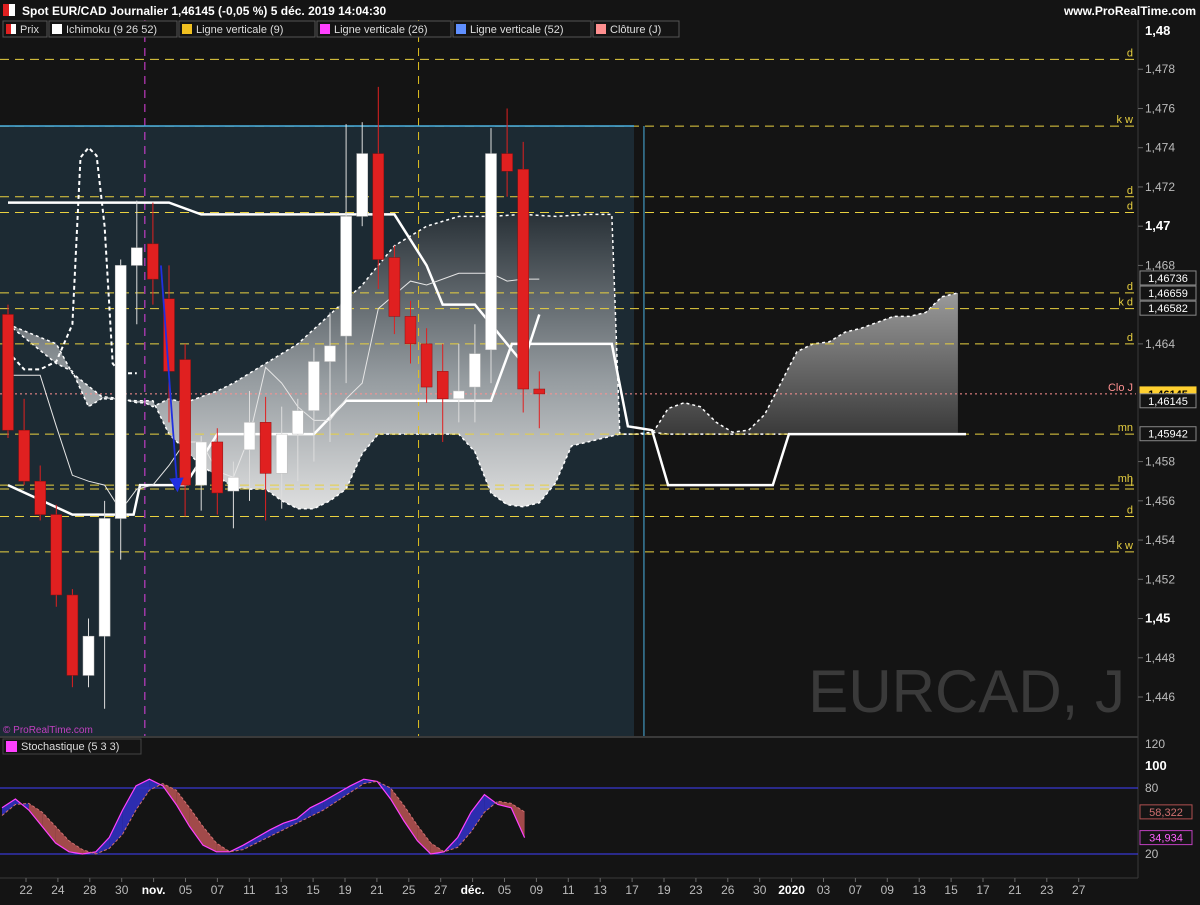 This screenshot has height=905, width=1200. I want to click on x-tick-label: 27, so click(1079, 890).